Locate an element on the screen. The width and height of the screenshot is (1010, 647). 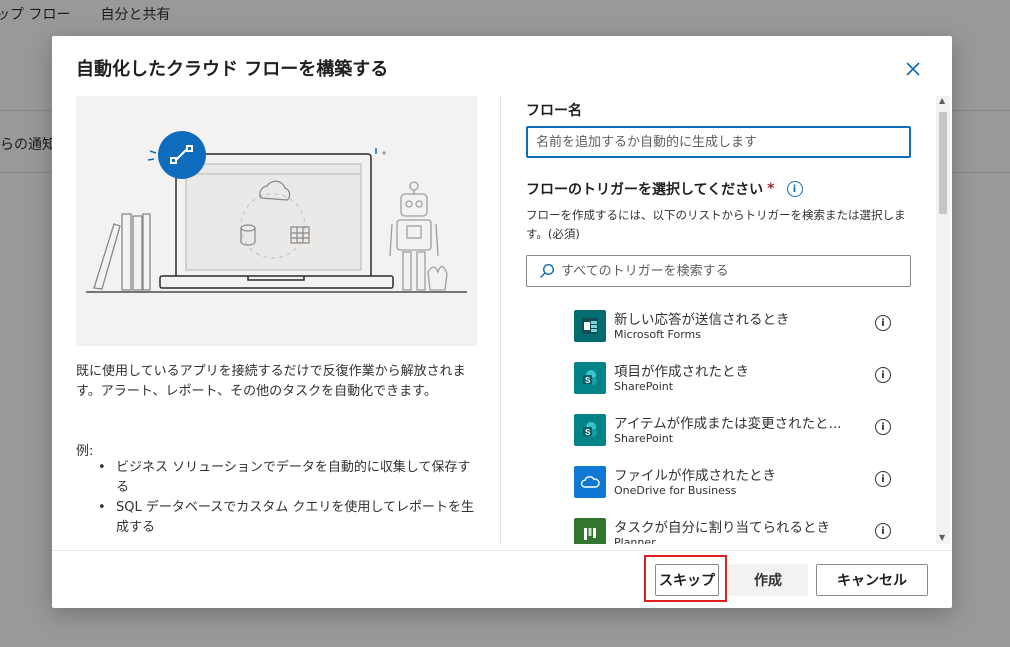
trigger-search-box is located at coordinates (718, 271).